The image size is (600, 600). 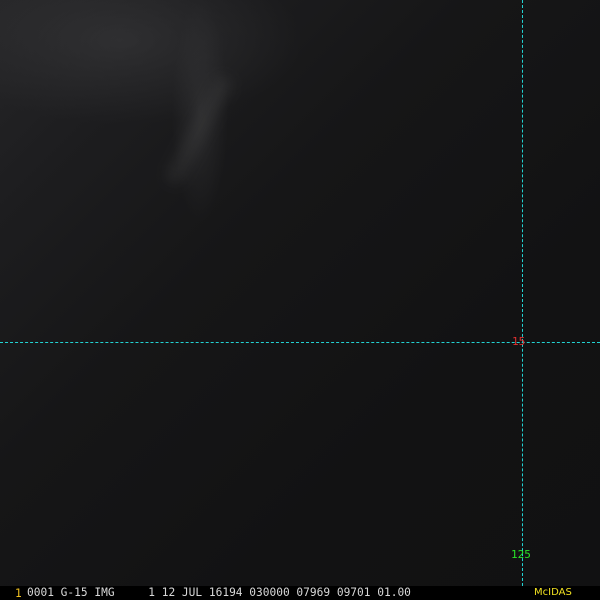 What do you see at coordinates (199, 130) in the screenshot?
I see `cloud-feature` at bounding box center [199, 130].